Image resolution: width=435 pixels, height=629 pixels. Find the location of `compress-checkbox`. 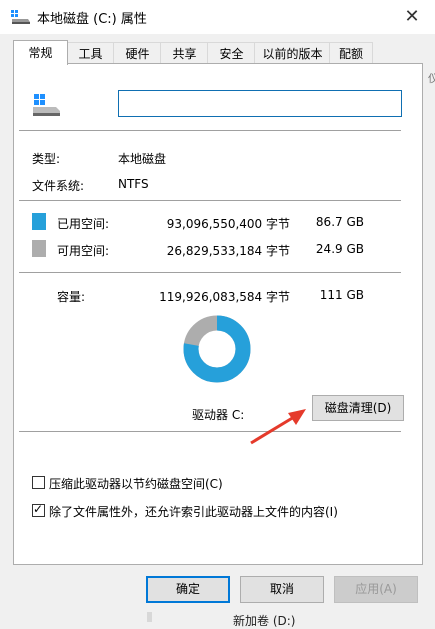

compress-checkbox is located at coordinates (38, 482).